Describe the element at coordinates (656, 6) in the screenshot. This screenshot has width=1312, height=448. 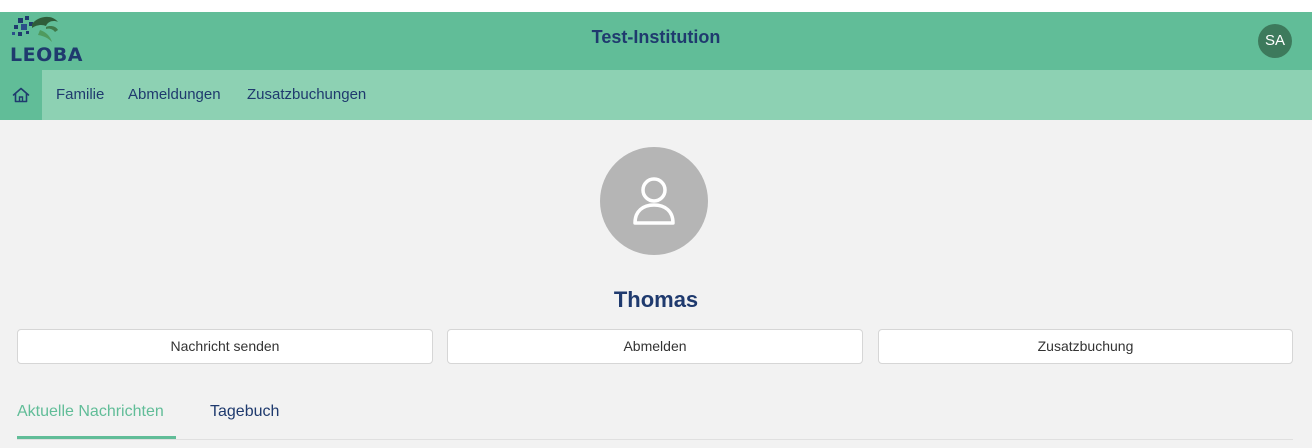
I see `top-strip` at that location.